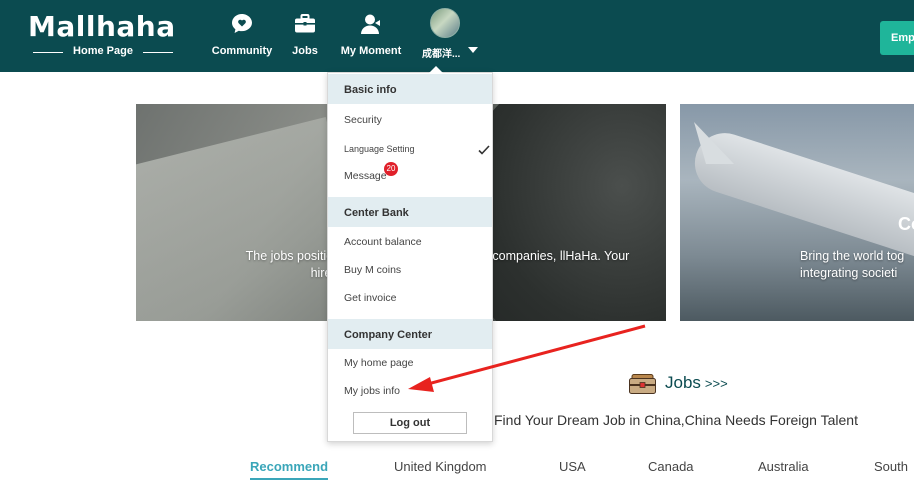 This screenshot has height=482, width=914. I want to click on section-basic-info: Basic info, so click(410, 89).